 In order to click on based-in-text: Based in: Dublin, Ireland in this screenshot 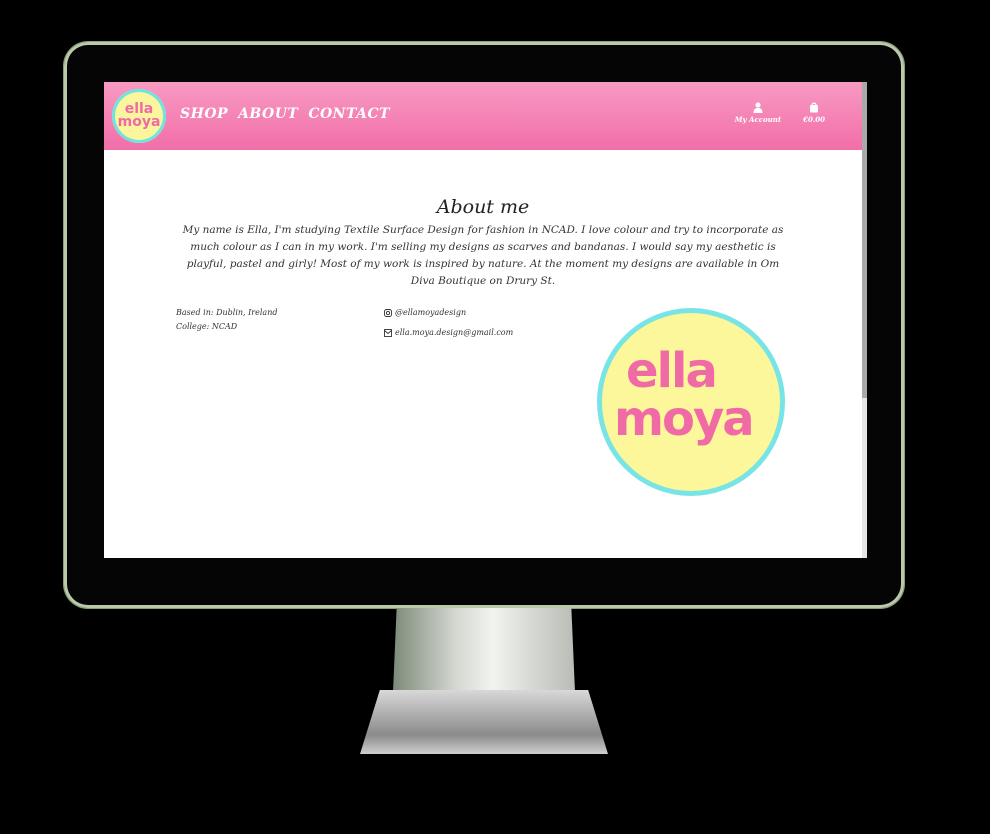, I will do `click(227, 312)`.